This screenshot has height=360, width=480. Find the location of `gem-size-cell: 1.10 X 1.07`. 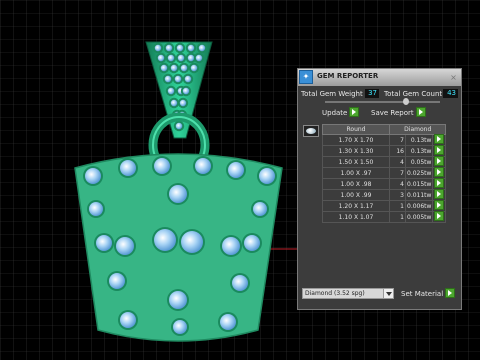

gem-size-cell: 1.10 X 1.07 is located at coordinates (356, 217).